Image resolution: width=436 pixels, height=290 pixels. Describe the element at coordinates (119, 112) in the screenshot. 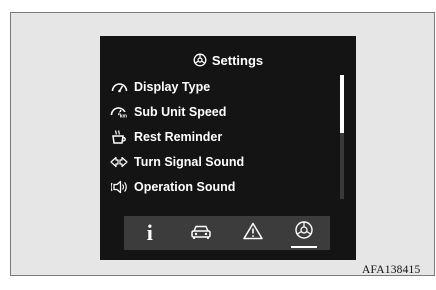

I see `sub-speed-gauge-icon: km` at that location.